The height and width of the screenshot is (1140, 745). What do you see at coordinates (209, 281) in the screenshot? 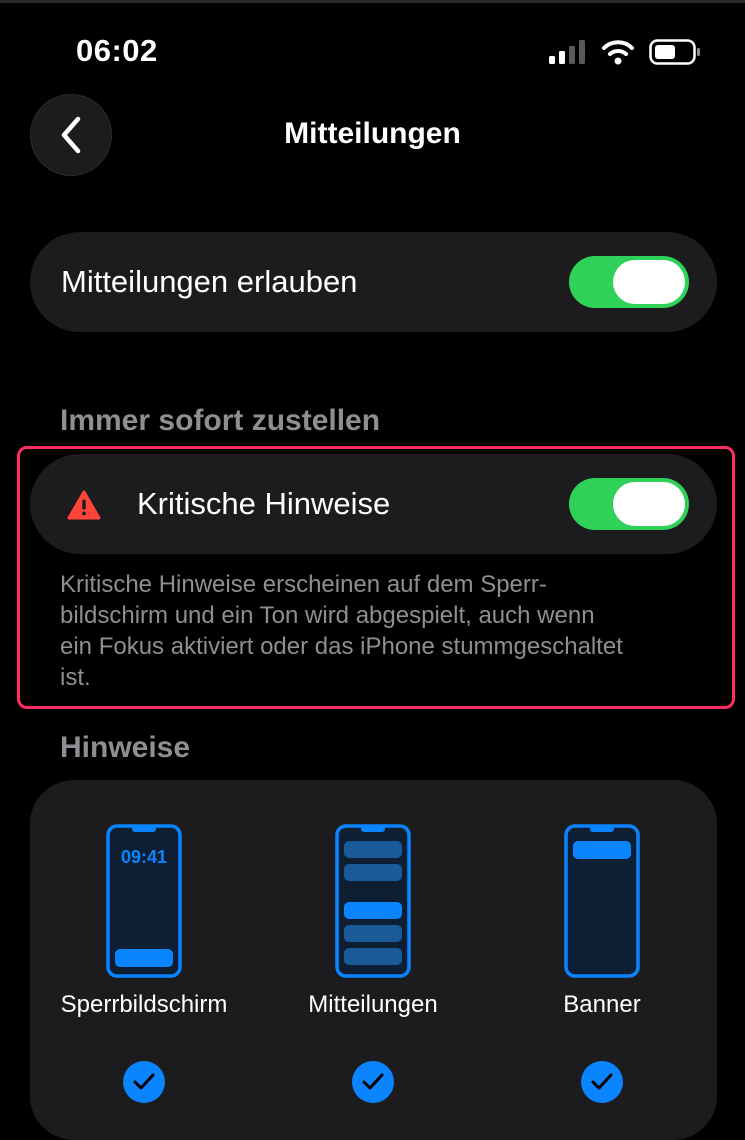
I see `allow-notifications-label: Mitteilungen erlauben` at bounding box center [209, 281].